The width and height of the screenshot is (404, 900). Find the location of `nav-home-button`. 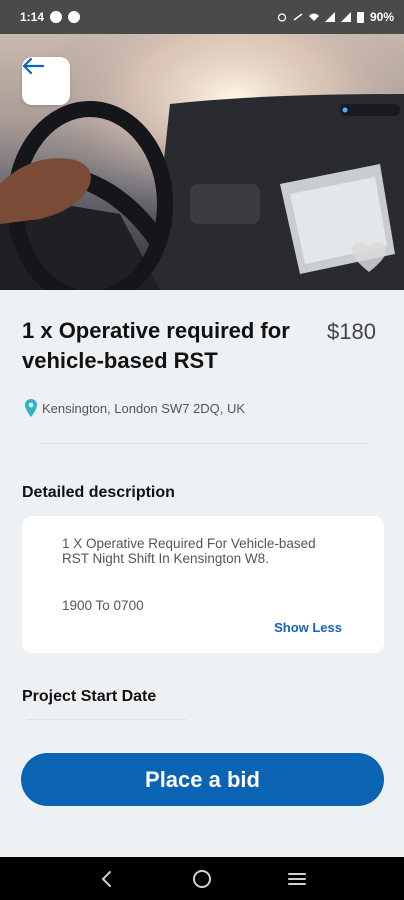

nav-home-button is located at coordinates (202, 879).